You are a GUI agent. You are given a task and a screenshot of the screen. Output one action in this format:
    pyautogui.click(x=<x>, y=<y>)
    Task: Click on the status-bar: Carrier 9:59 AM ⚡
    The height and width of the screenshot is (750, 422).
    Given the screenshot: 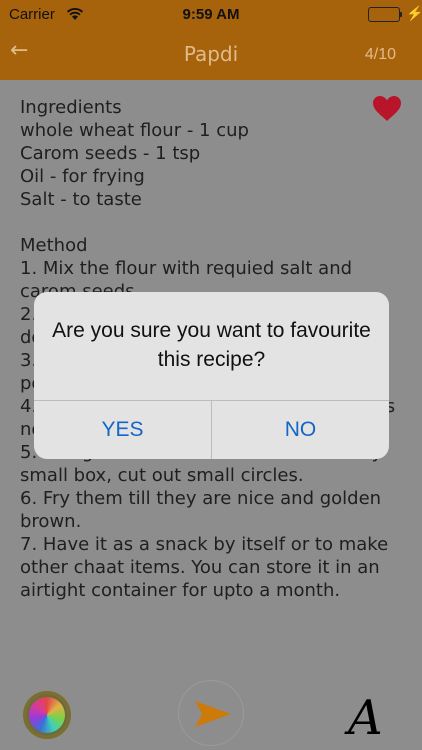 What is the action you would take?
    pyautogui.click(x=211, y=15)
    